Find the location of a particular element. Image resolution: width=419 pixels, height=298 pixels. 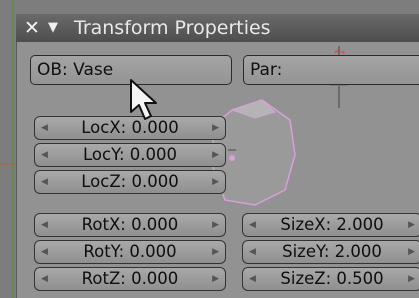

panel-header: ✕ ▼ Transform Properties is located at coordinates (217, 28).